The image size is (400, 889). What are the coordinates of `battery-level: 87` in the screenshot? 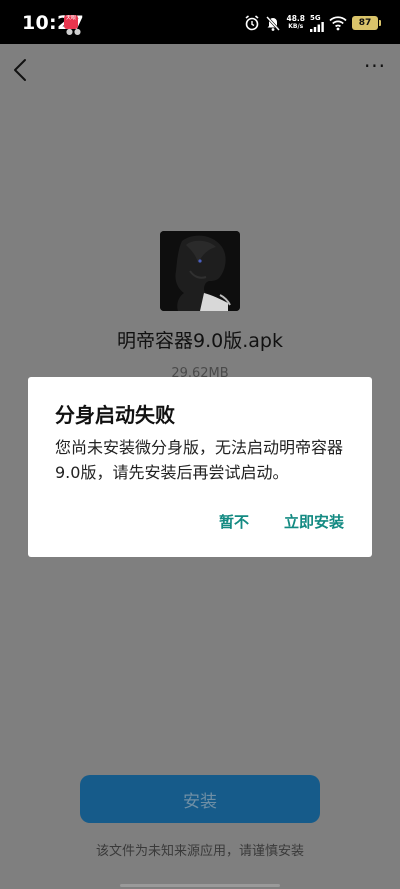 It's located at (365, 23).